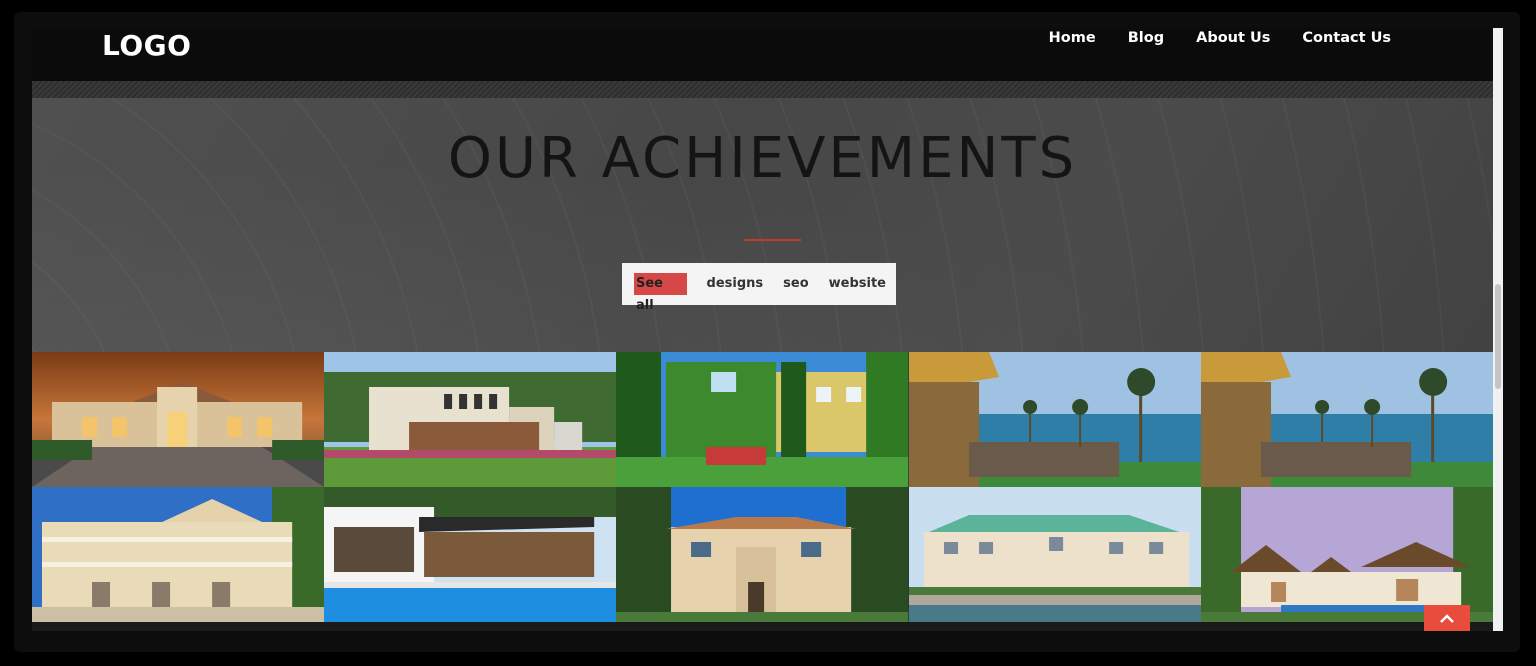 The image size is (1536, 666). I want to click on gallery-tile-resort-ocean-palms, so click(1054, 419).